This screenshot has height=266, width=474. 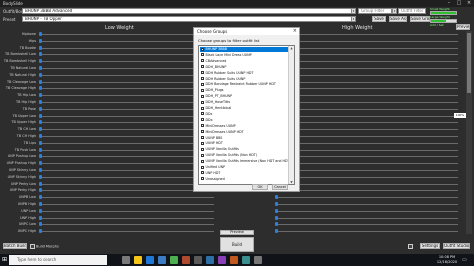 I want to click on group-list-item: MiniDresses UUNP, so click(x=244, y=126).